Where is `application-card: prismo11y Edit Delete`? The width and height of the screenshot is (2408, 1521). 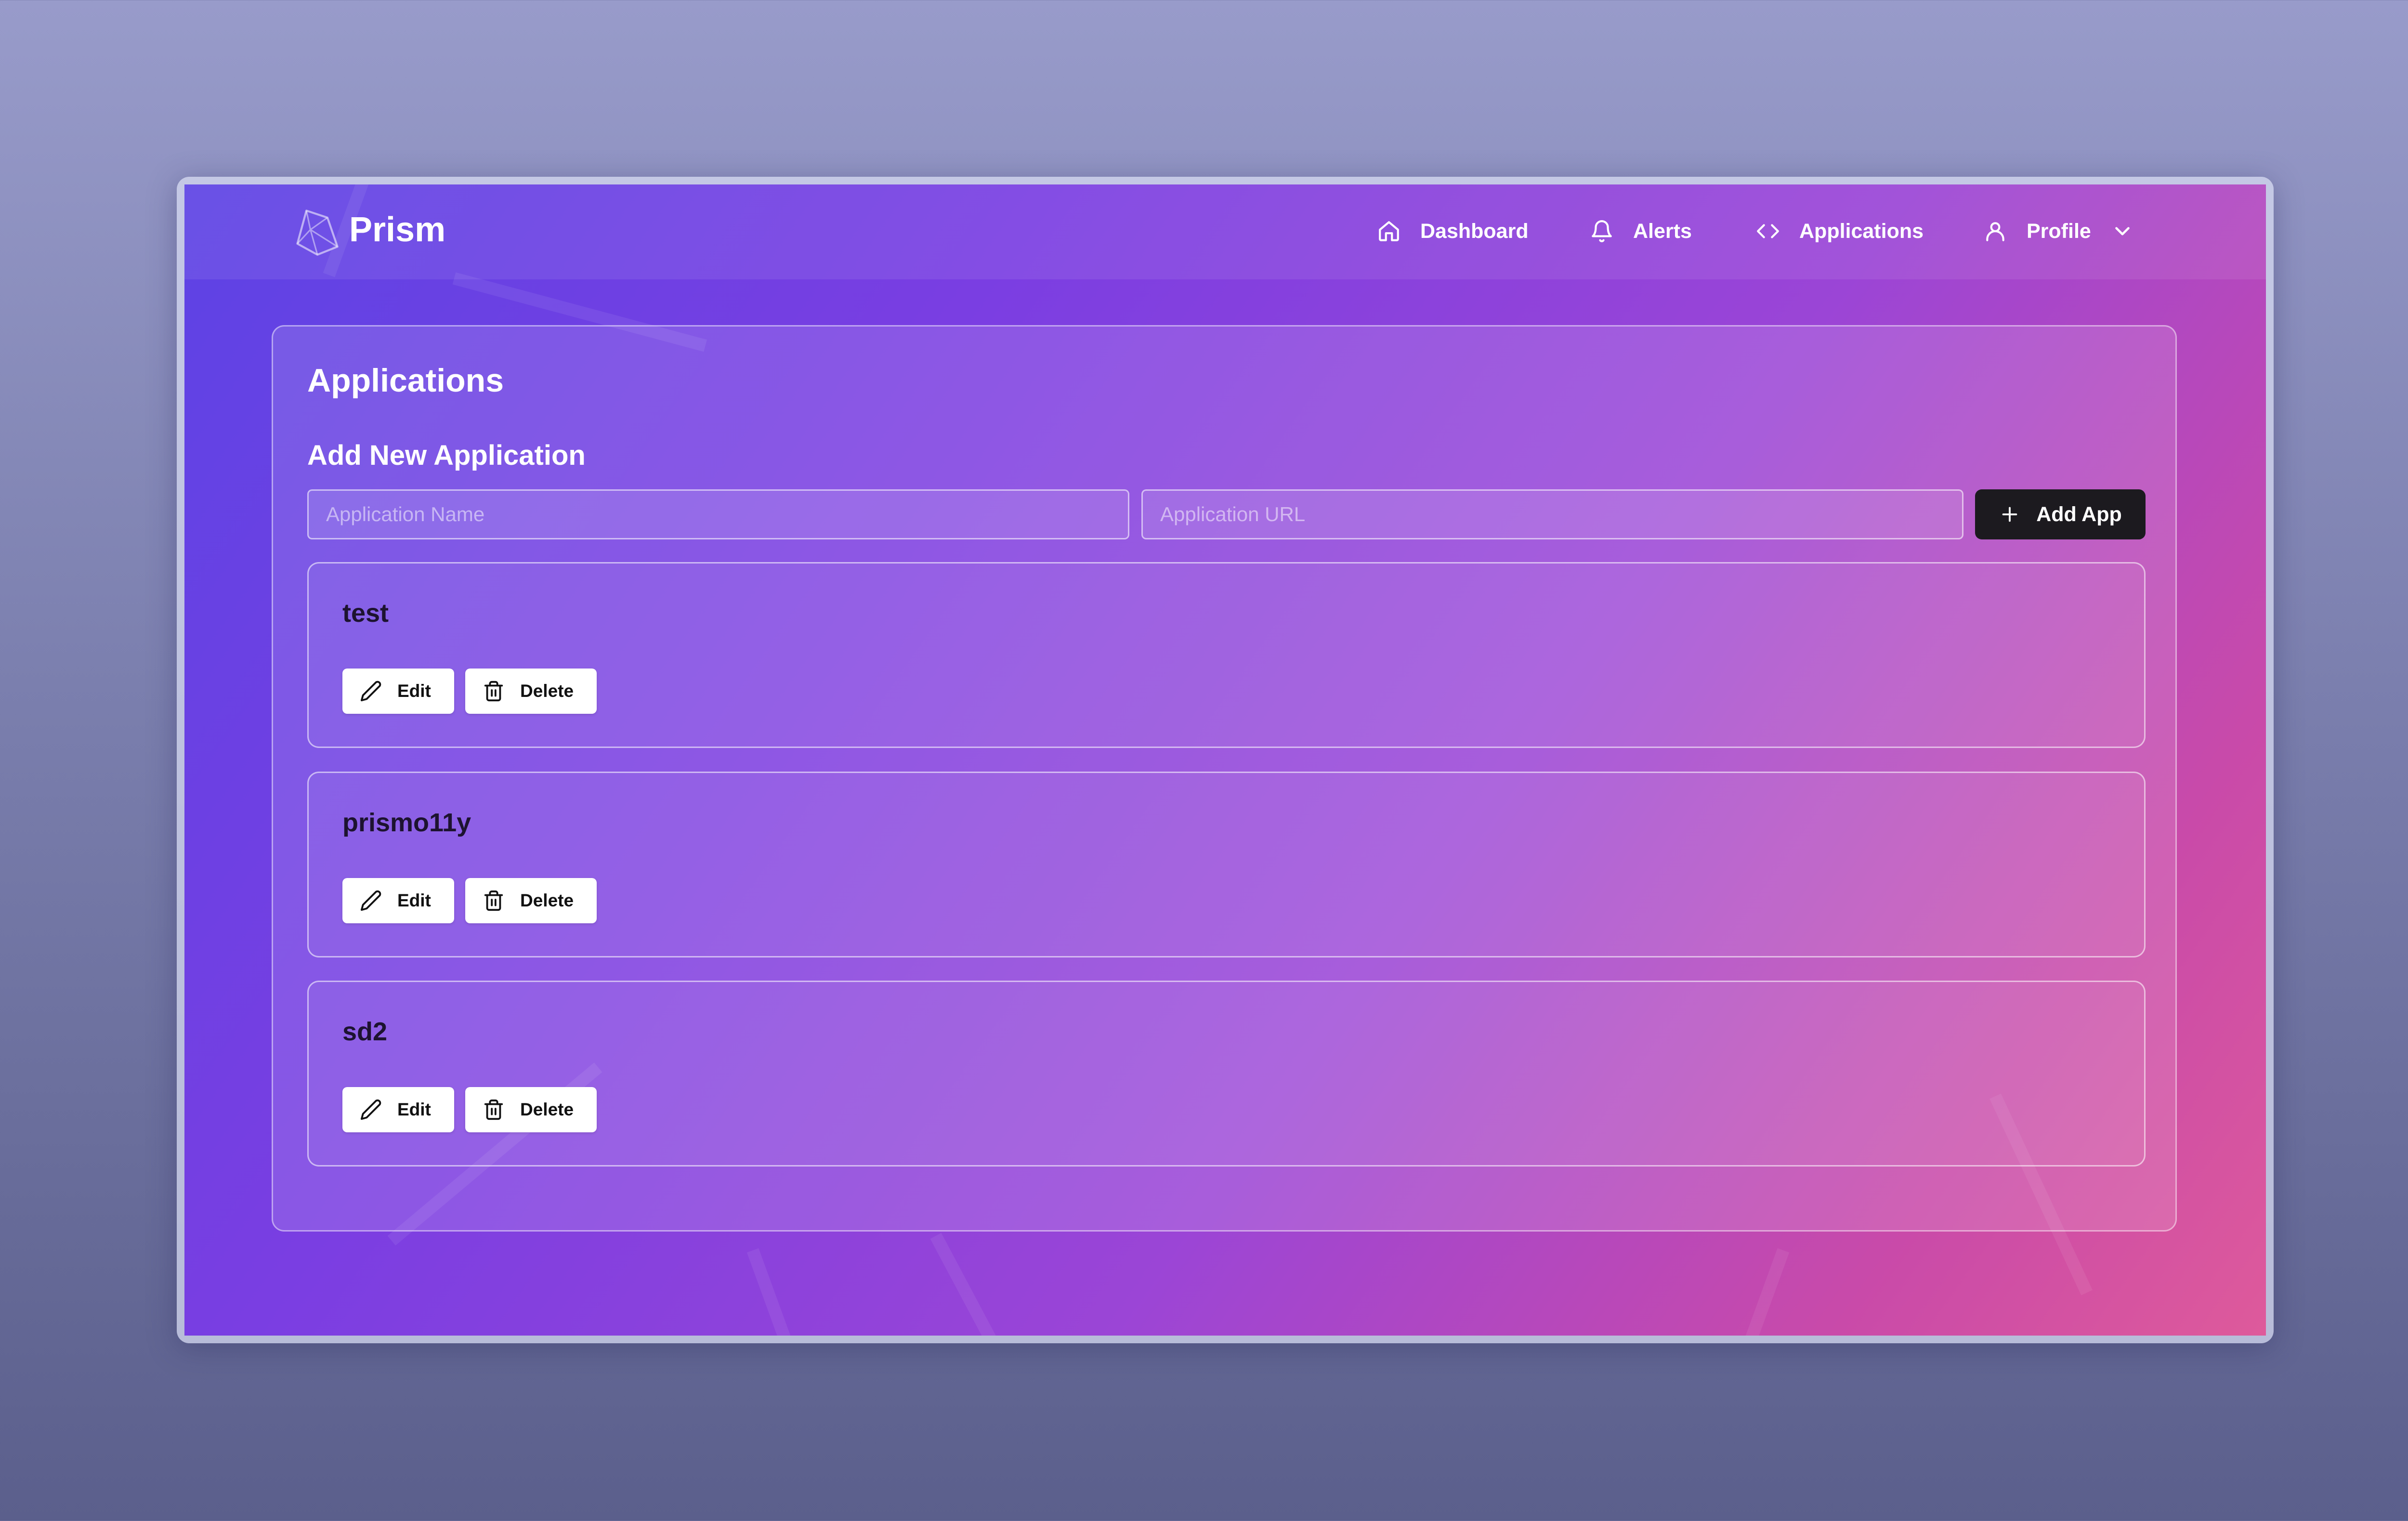 application-card: prismo11y Edit Delete is located at coordinates (1226, 864).